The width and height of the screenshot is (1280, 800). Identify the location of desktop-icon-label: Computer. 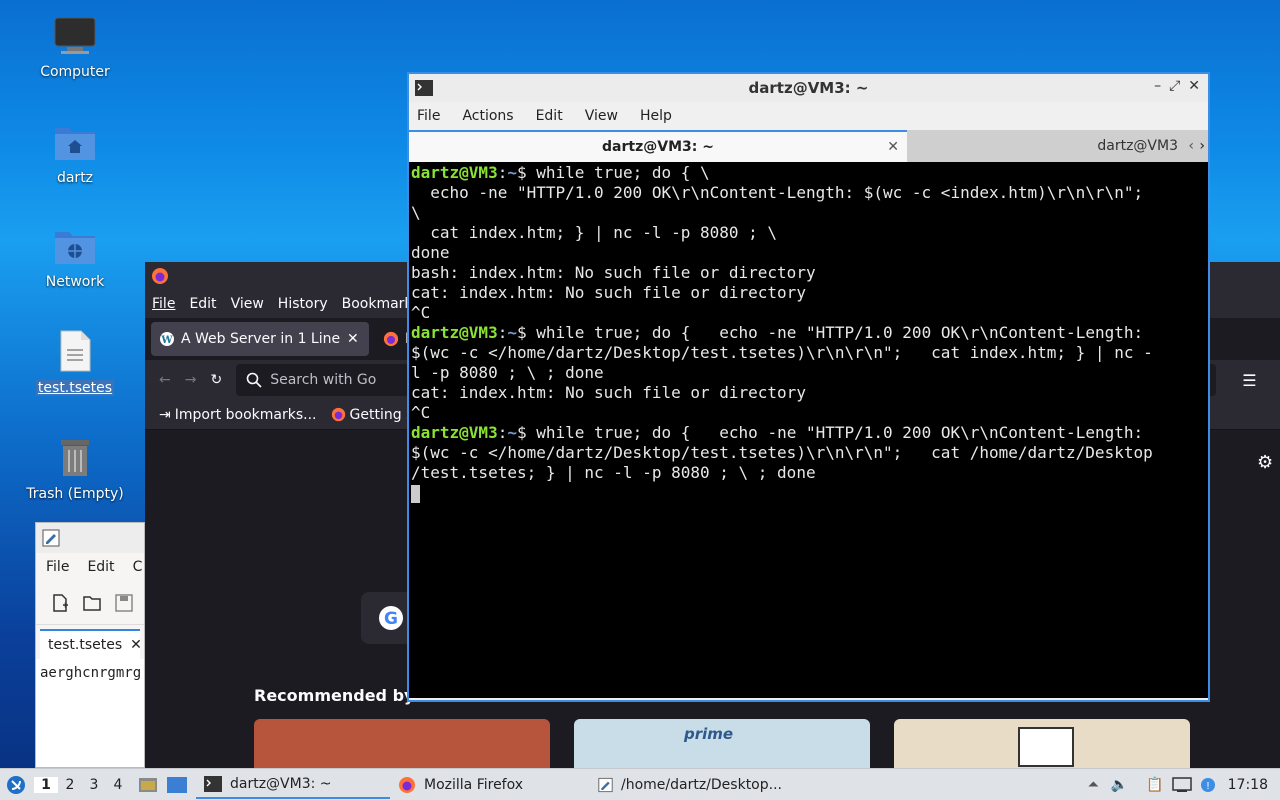
(75, 72).